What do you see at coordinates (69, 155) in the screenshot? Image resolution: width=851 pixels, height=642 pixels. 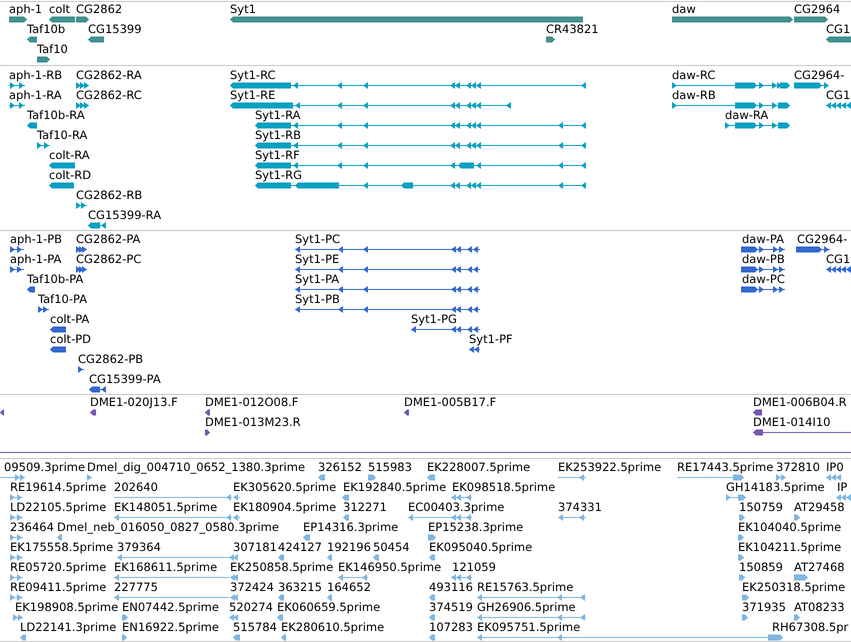 I see `transcript-label: colt-RA` at bounding box center [69, 155].